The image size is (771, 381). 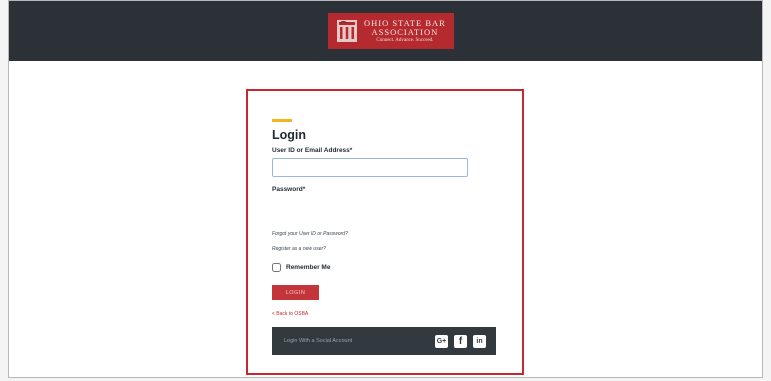 What do you see at coordinates (290, 314) in the screenshot?
I see `back-to-osba-link: < Back to OSBA` at bounding box center [290, 314].